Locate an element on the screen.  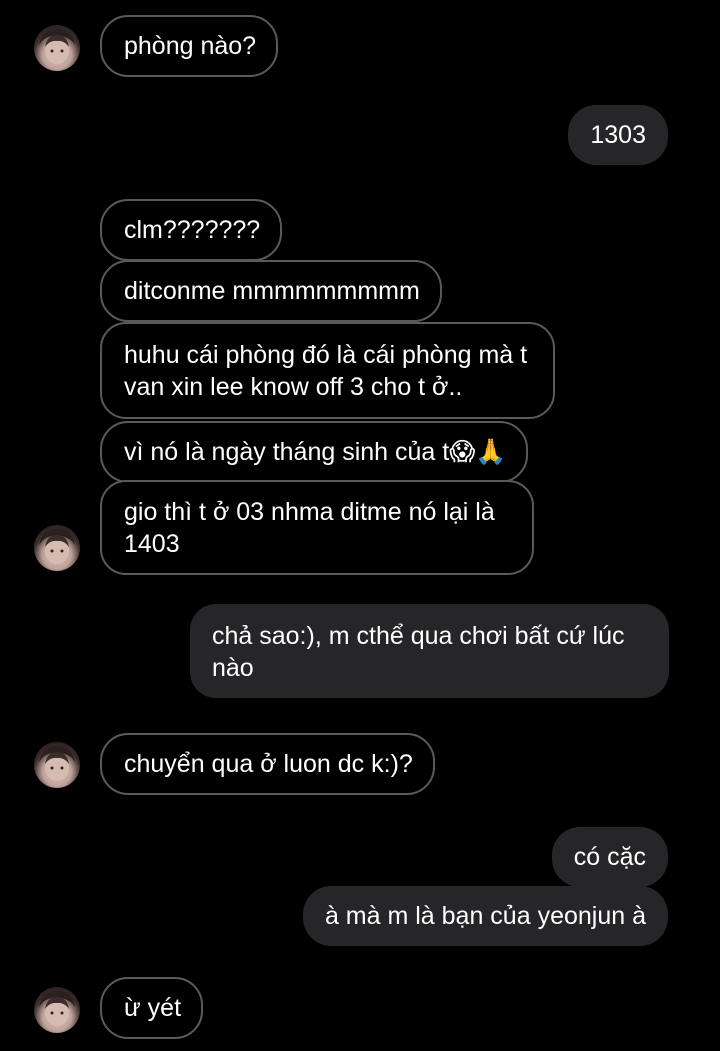
sent-message: à mà m là bạn của yeonjun à is located at coordinates (485, 916).